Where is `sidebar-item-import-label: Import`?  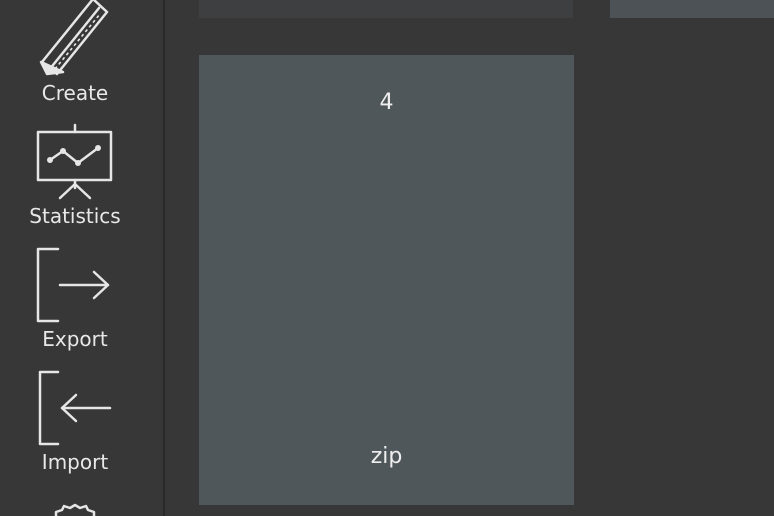
sidebar-item-import-label: Import is located at coordinates (75, 462).